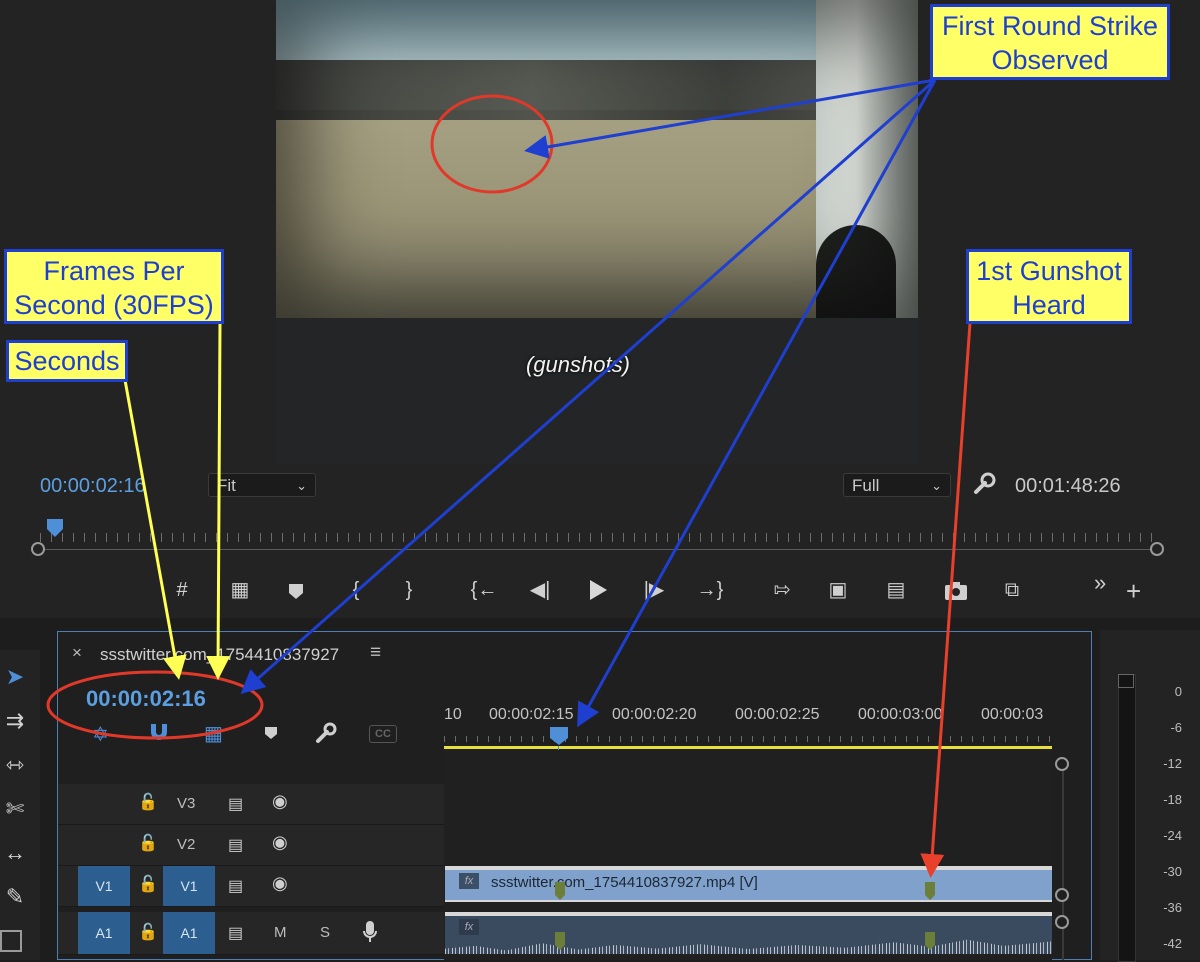 The height and width of the screenshot is (962, 1200). I want to click on annotation-seconds: Seconds, so click(67, 361).